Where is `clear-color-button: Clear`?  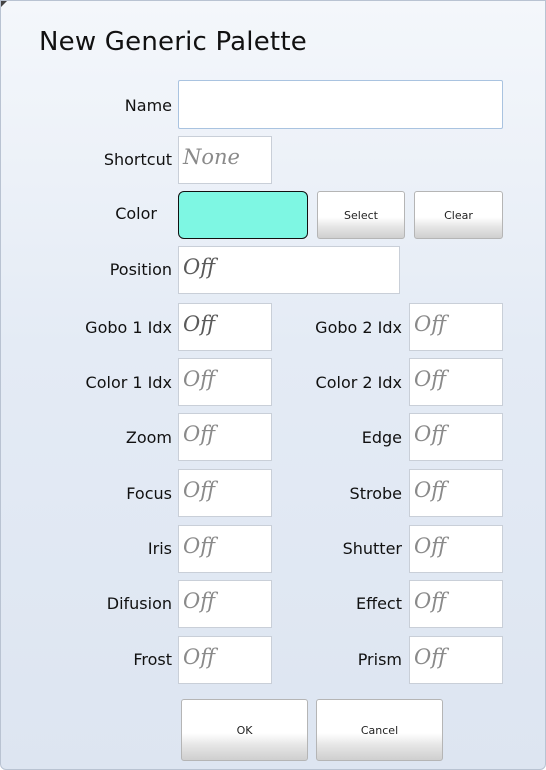 clear-color-button: Clear is located at coordinates (458, 215).